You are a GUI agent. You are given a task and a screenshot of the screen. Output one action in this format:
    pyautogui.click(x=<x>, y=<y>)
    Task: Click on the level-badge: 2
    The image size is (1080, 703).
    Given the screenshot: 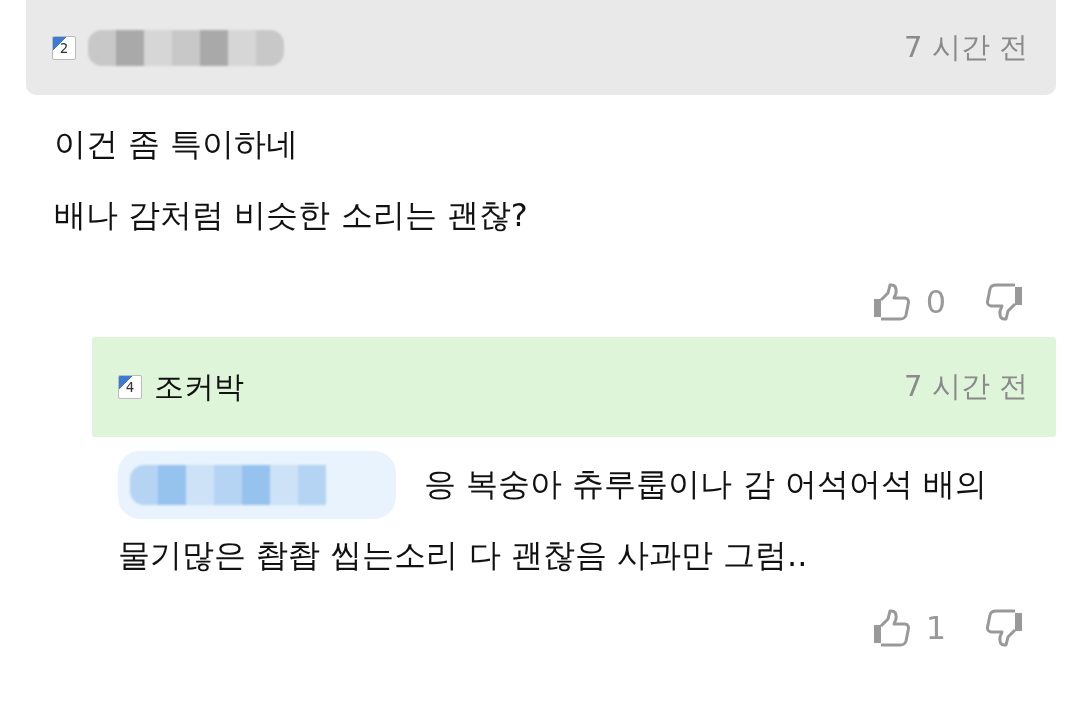 What is the action you would take?
    pyautogui.click(x=64, y=47)
    